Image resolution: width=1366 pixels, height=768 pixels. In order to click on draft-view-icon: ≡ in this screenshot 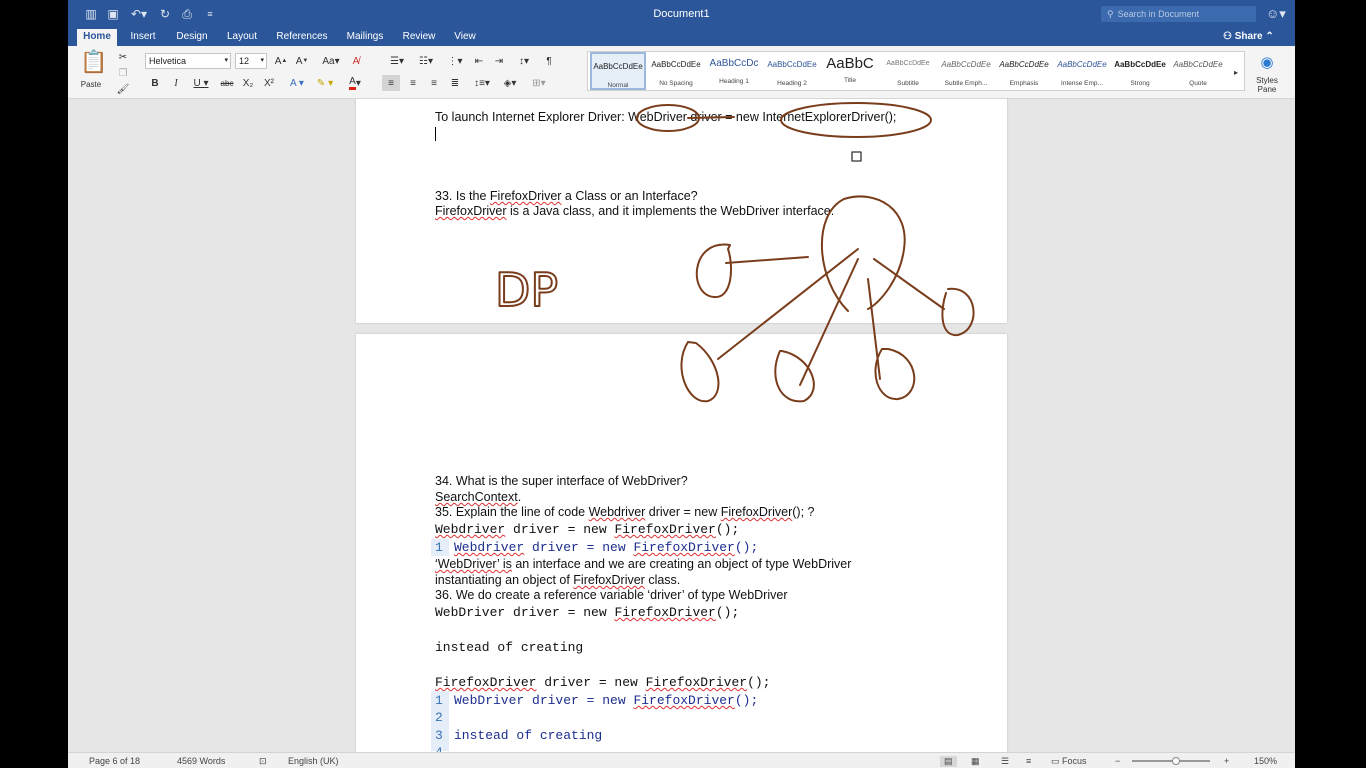, I will do `click(1028, 761)`.